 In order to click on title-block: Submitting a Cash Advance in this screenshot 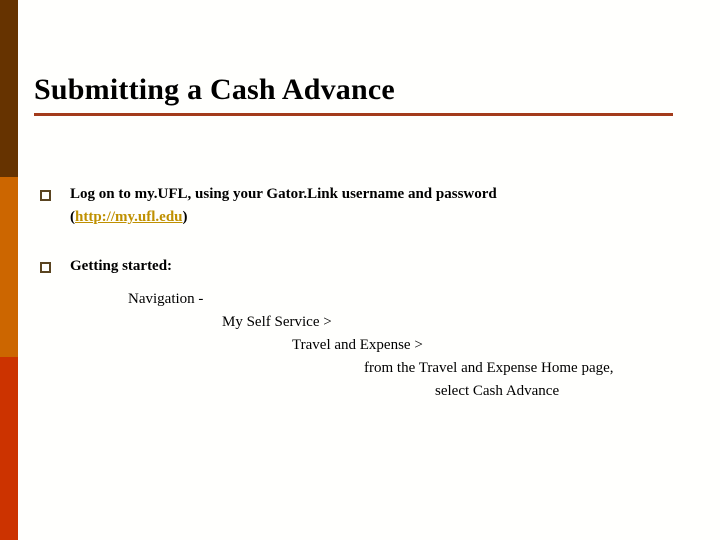, I will do `click(355, 90)`.